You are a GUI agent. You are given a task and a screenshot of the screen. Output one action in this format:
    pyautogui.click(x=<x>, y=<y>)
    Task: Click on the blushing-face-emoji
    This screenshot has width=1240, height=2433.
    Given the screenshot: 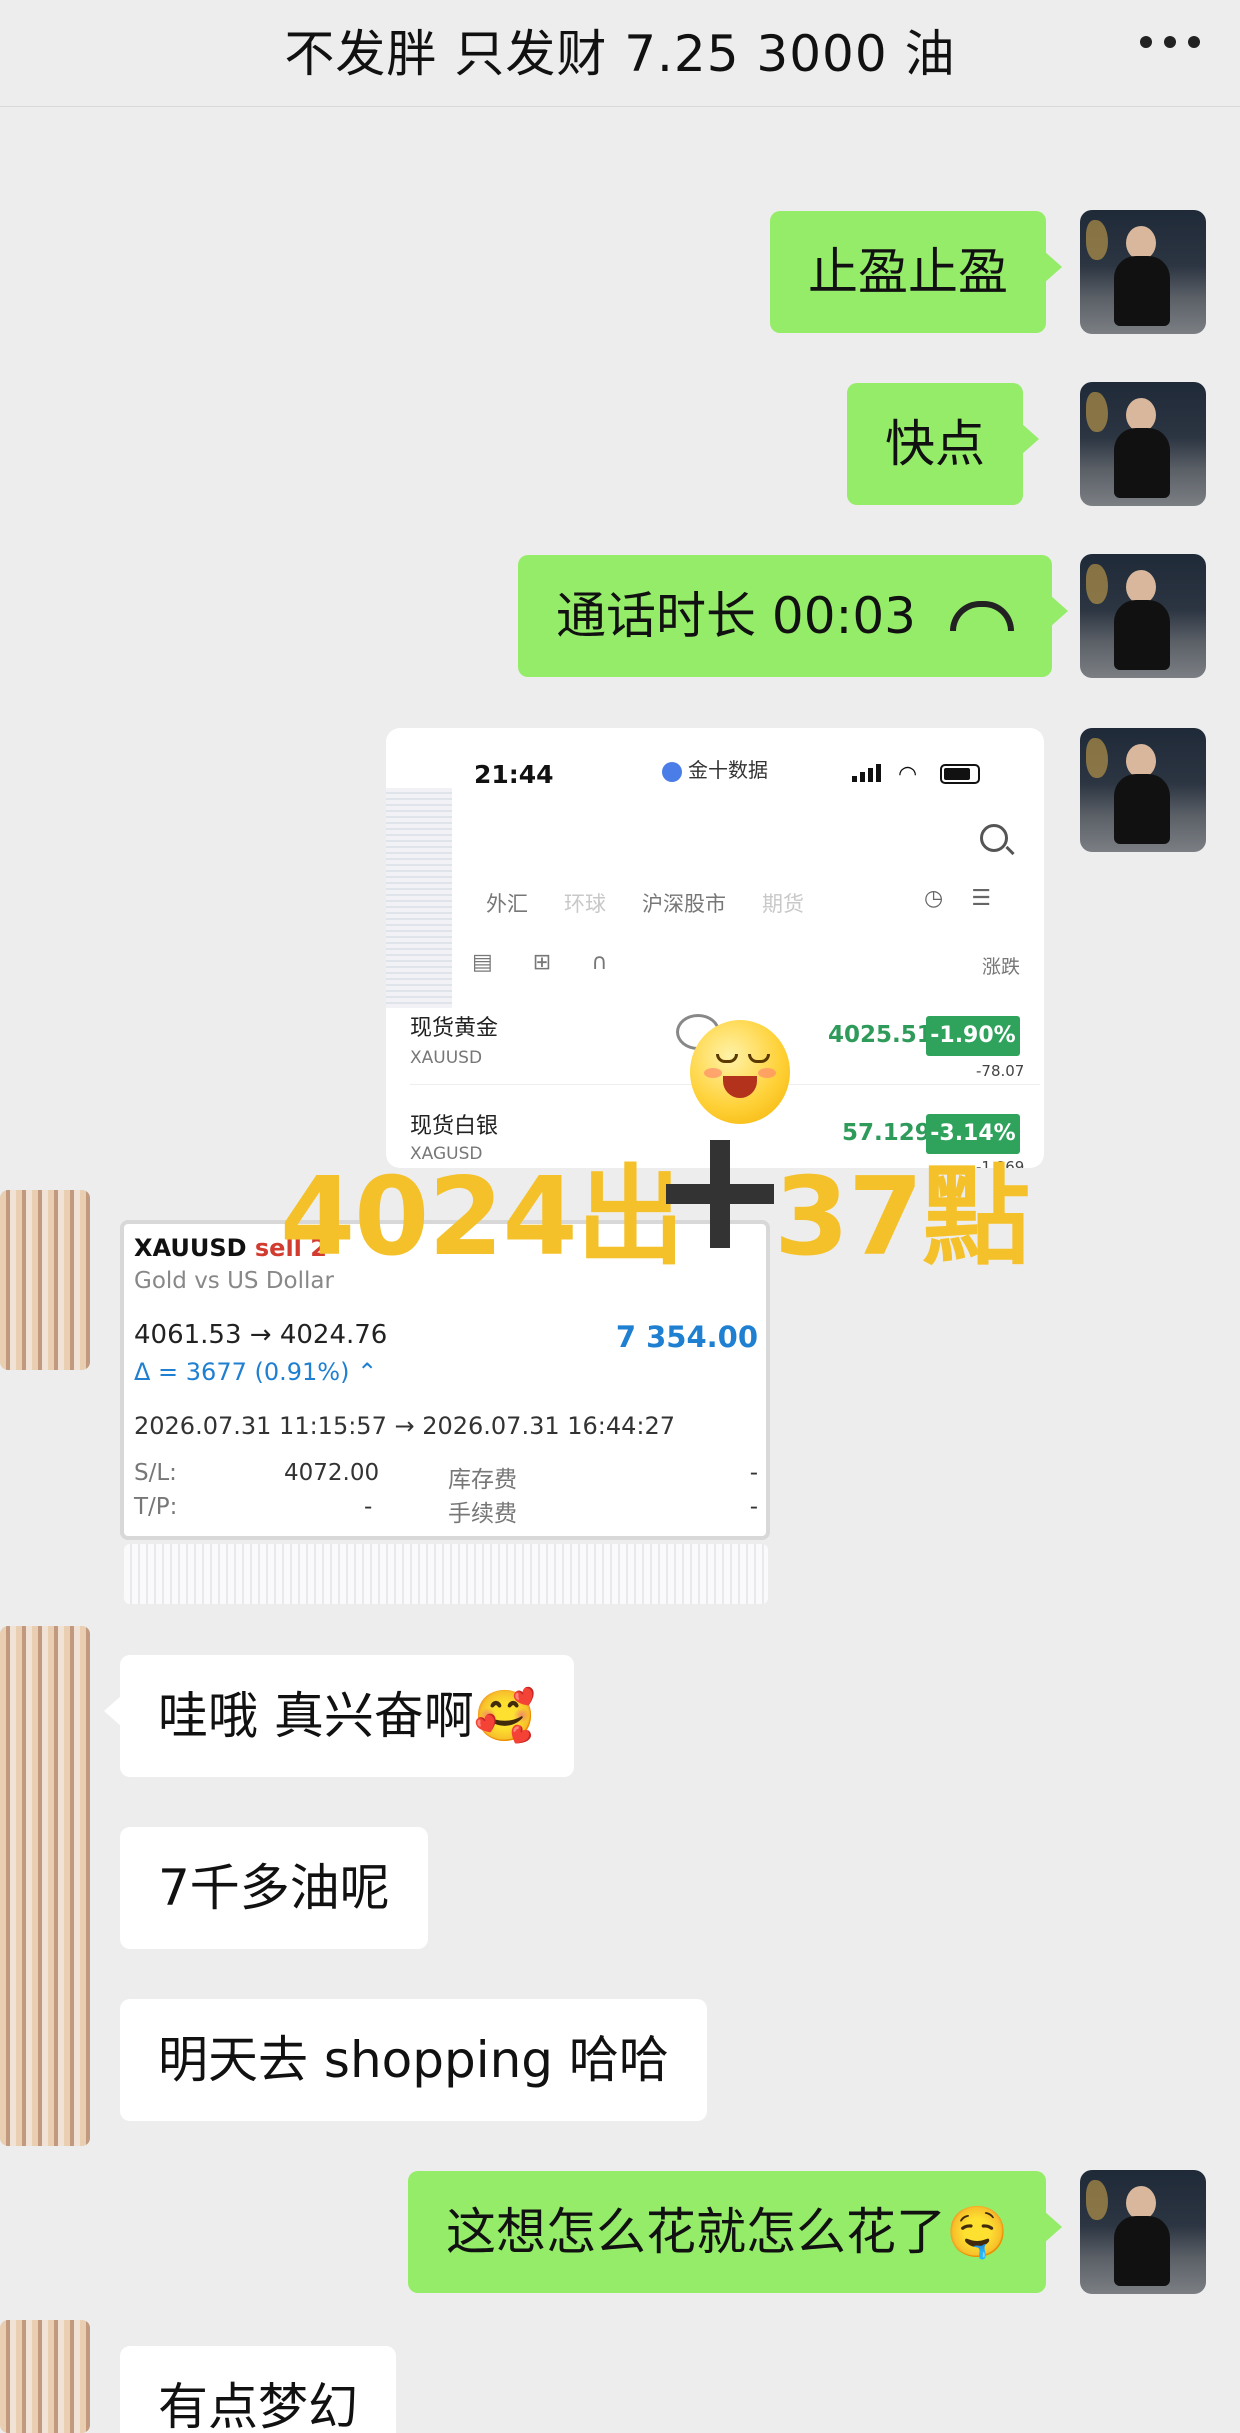 What is the action you would take?
    pyautogui.click(x=740, y=1072)
    